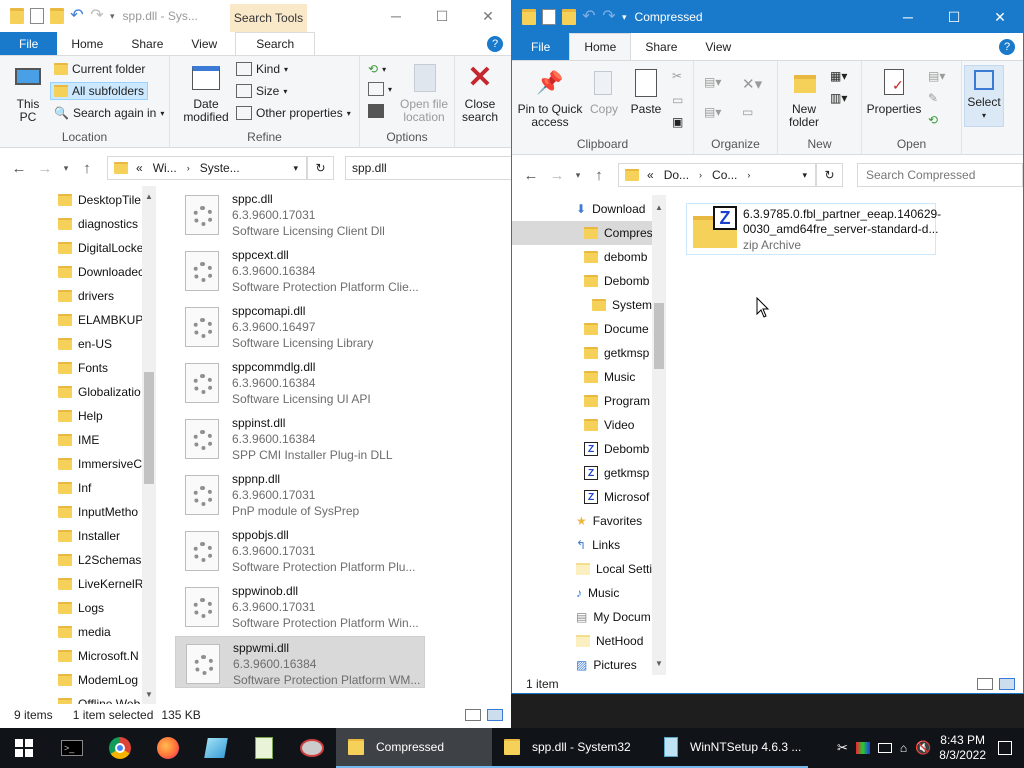  I want to click on open-file-location-button: Open file location, so click(424, 93).